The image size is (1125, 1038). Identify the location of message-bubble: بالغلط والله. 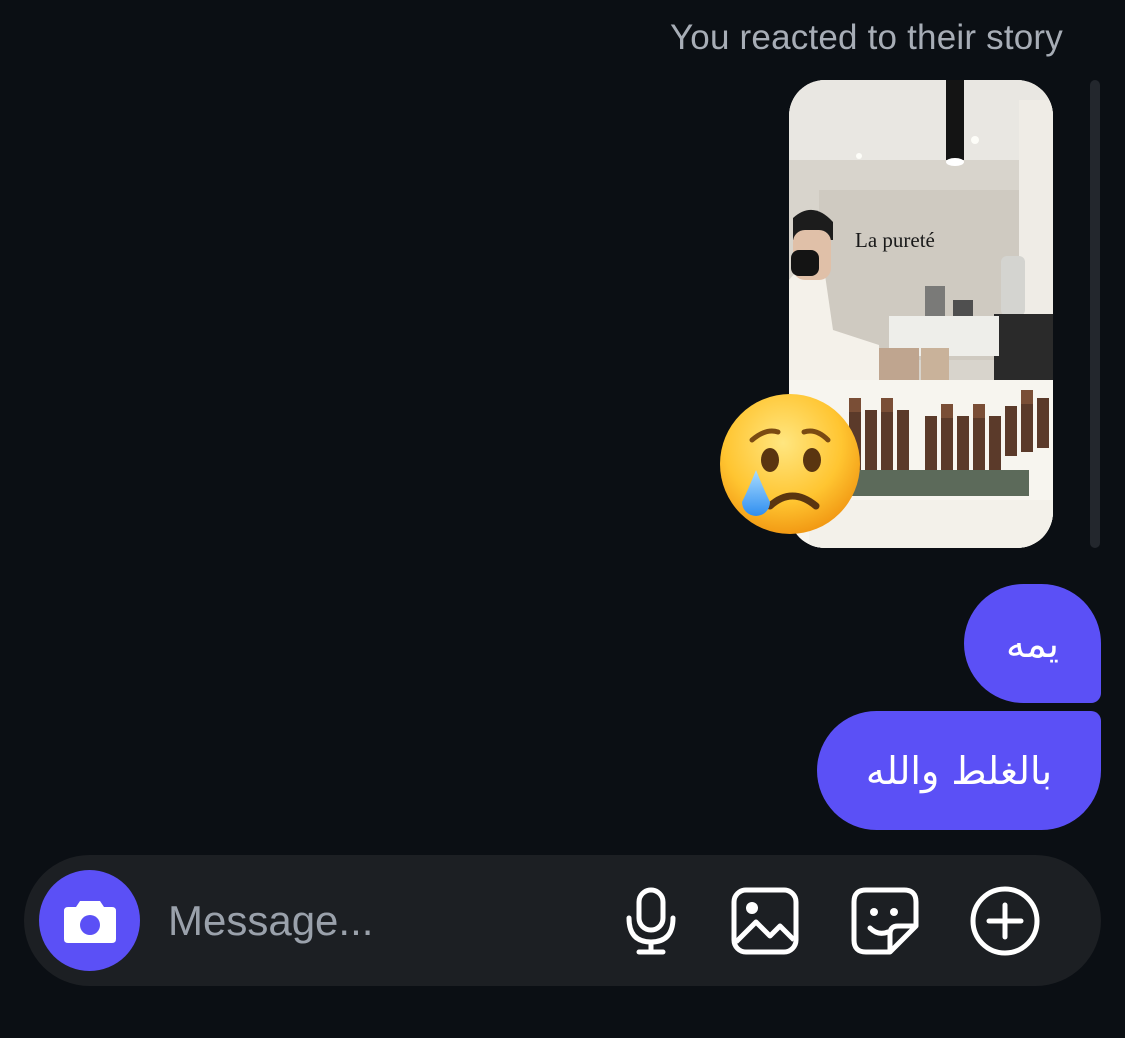
(959, 770).